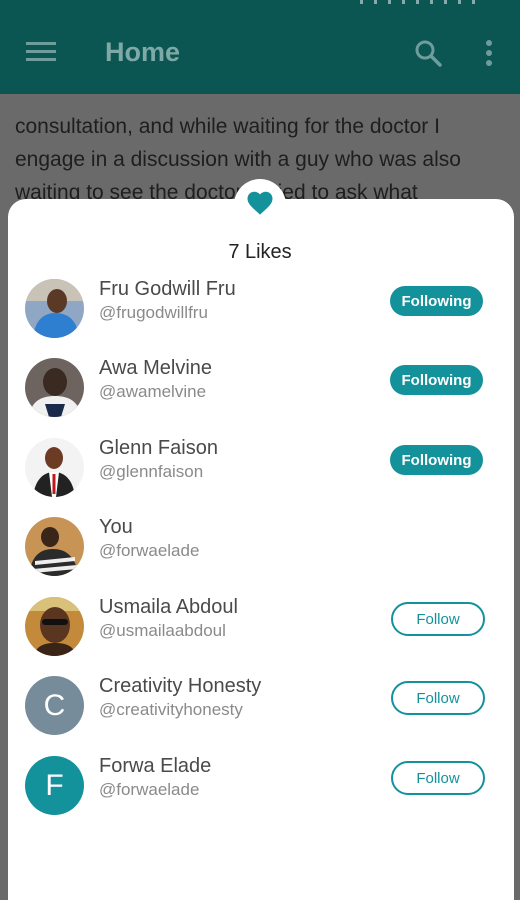 Image resolution: width=520 pixels, height=900 pixels. I want to click on status-bar, so click(260, 4).